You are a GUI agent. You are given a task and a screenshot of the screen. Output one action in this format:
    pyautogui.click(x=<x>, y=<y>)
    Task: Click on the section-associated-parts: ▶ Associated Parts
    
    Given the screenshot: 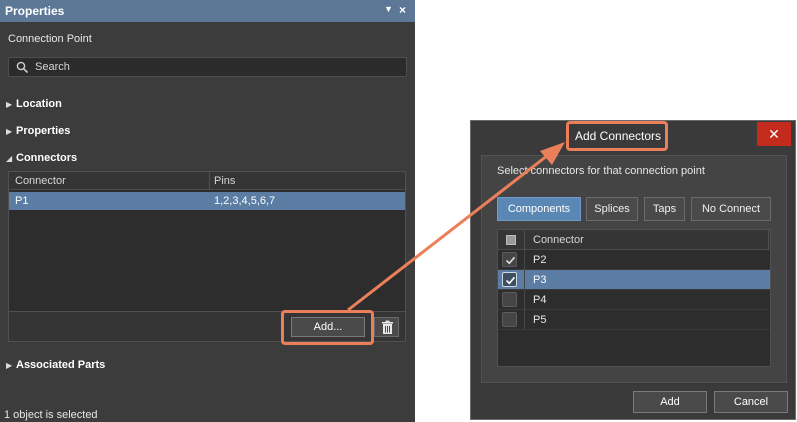 What is the action you would take?
    pyautogui.click(x=55, y=365)
    